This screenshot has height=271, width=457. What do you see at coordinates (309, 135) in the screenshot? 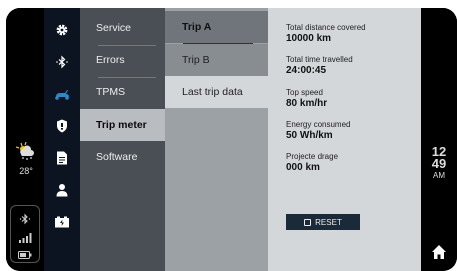
I see `stat-value: 50 Wh/km` at bounding box center [309, 135].